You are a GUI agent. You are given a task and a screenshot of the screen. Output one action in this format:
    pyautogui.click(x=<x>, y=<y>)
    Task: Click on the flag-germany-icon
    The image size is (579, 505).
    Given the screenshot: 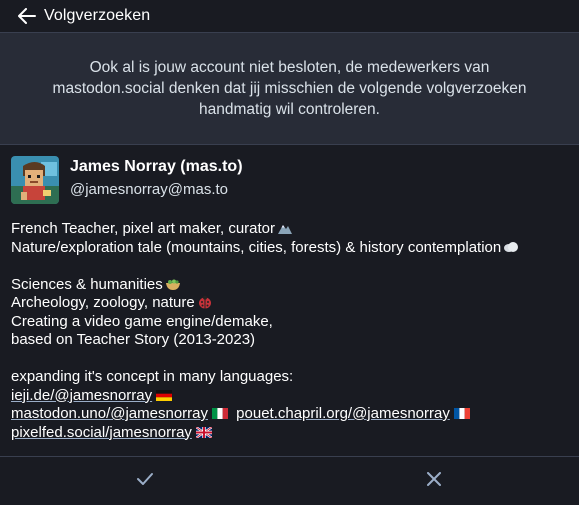 What is the action you would take?
    pyautogui.click(x=164, y=394)
    